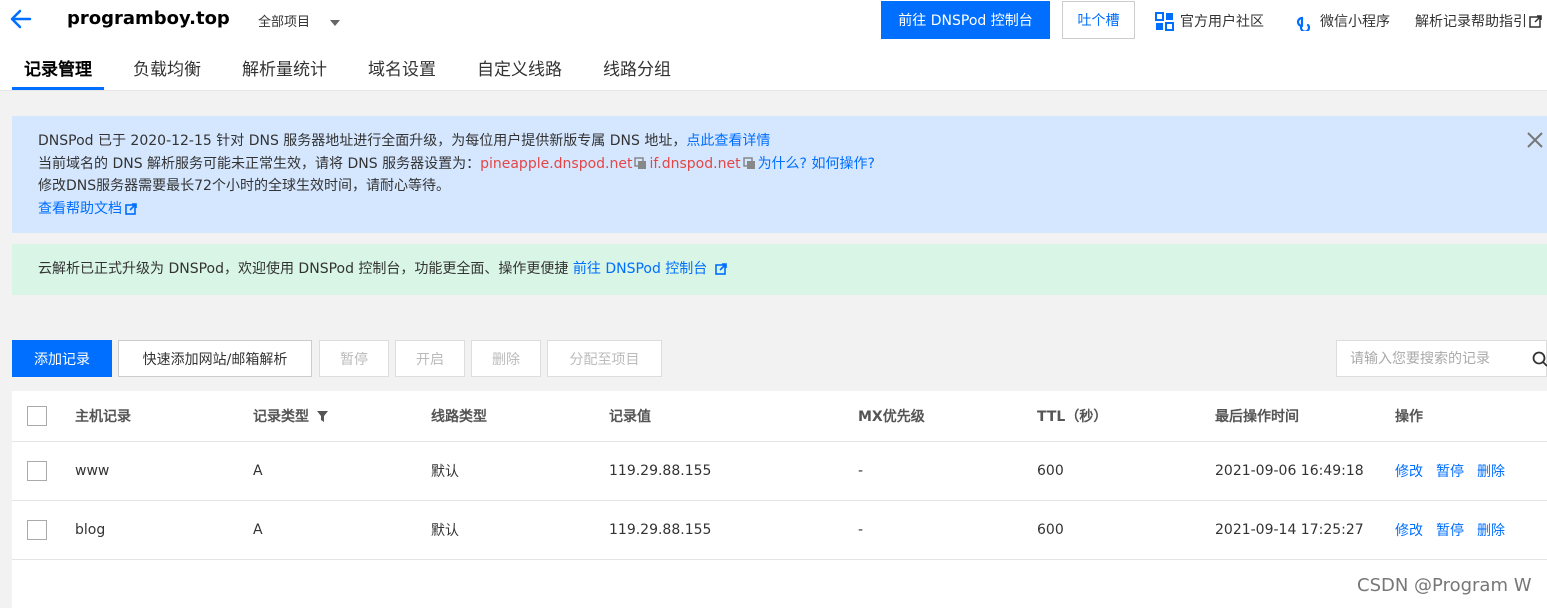  What do you see at coordinates (556, 163) in the screenshot?
I see `nameserver-1: pineapple.dnspod.net` at bounding box center [556, 163].